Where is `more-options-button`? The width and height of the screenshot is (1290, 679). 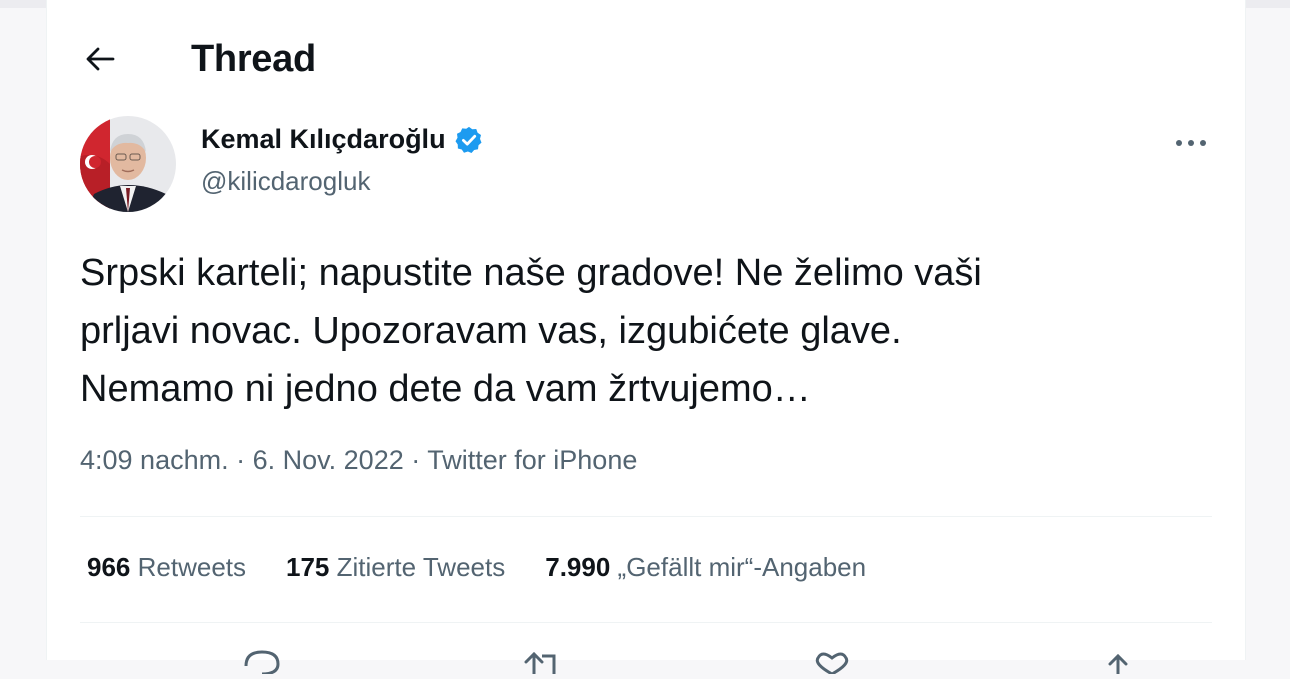
more-options-button is located at coordinates (1191, 143).